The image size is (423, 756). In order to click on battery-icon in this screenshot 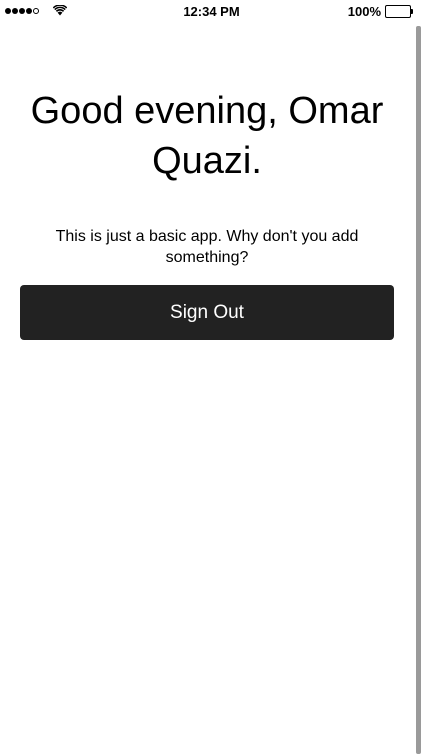, I will do `click(399, 11)`.